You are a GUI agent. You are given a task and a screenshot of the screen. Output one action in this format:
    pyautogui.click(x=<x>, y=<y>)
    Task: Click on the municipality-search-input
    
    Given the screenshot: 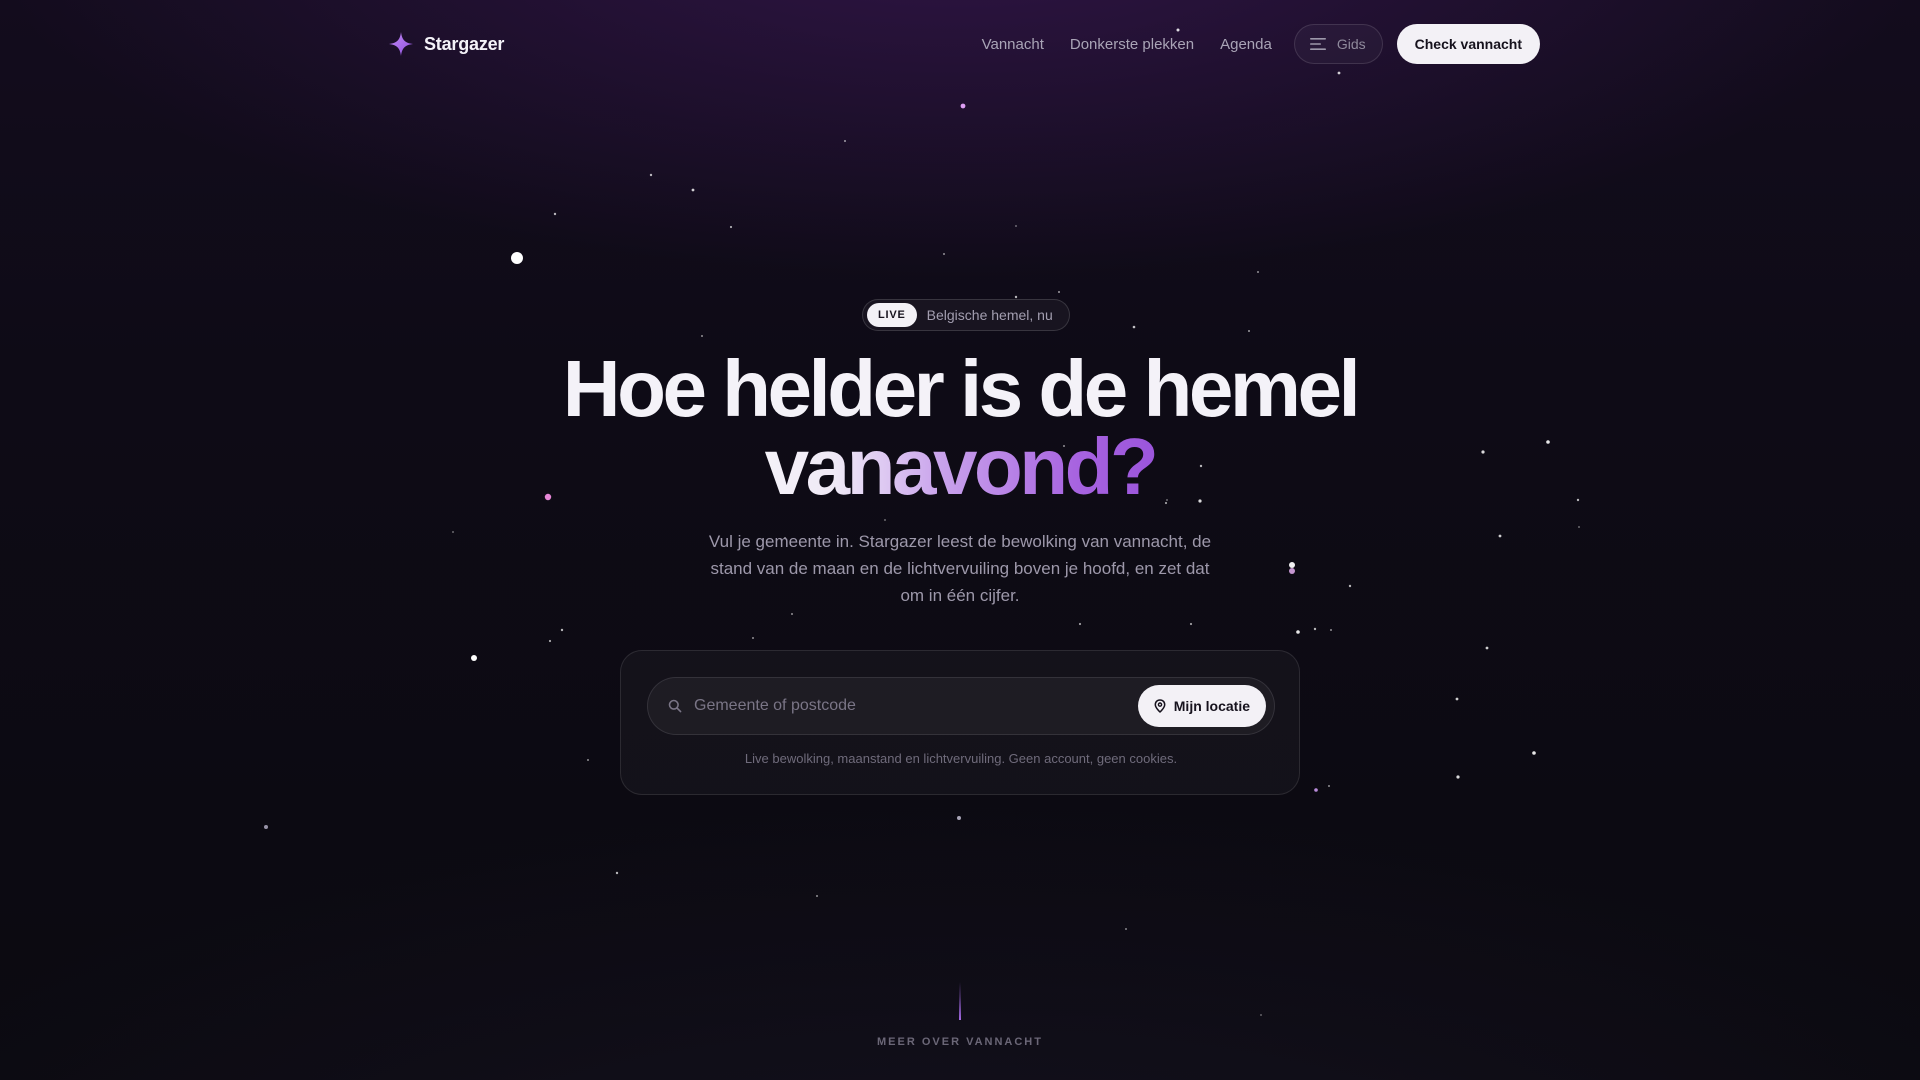 What is the action you would take?
    pyautogui.click(x=916, y=706)
    